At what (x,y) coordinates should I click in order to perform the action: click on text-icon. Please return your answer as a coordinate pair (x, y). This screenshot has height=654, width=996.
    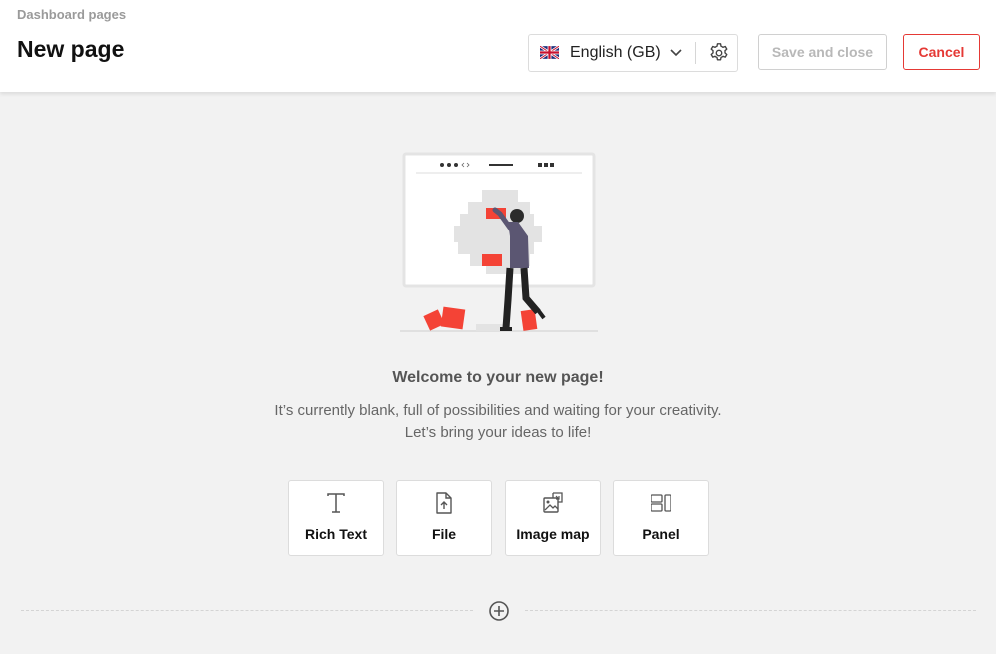
    Looking at the image, I should click on (336, 503).